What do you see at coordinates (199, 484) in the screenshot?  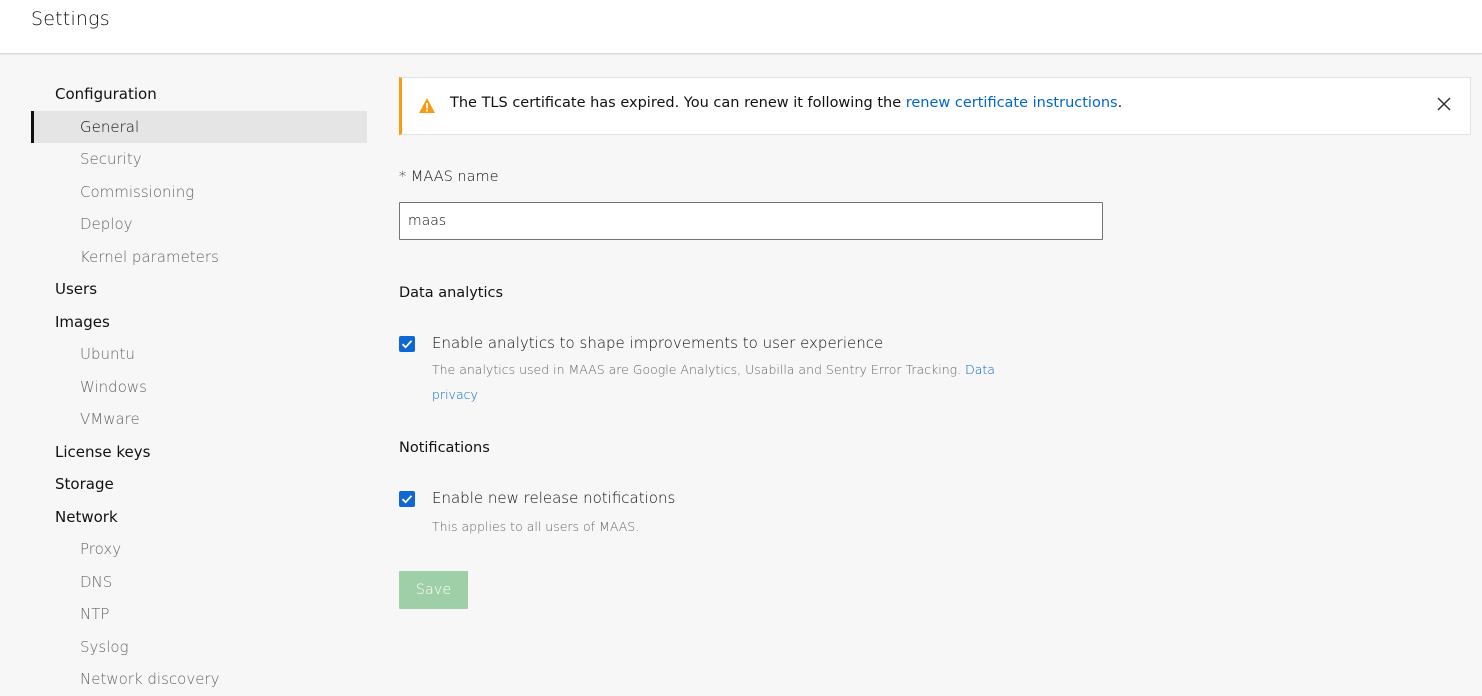 I see `sidebar-item-storage: Storage` at bounding box center [199, 484].